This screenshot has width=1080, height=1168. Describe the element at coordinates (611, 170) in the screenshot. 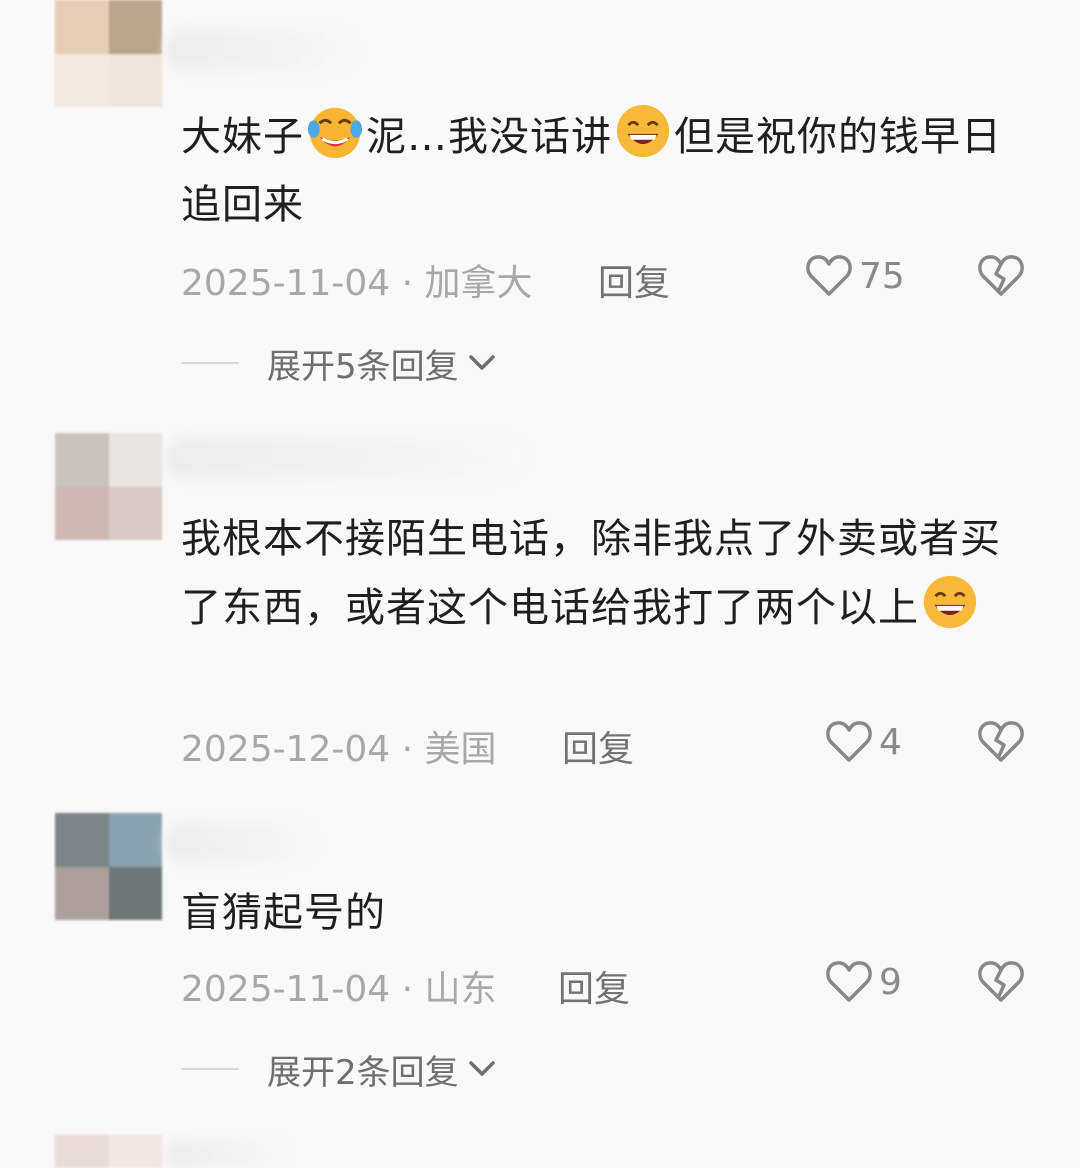

I see `comment-text: 大妹子 泥…我没话讲 但是祝你的钱早日追回来` at that location.